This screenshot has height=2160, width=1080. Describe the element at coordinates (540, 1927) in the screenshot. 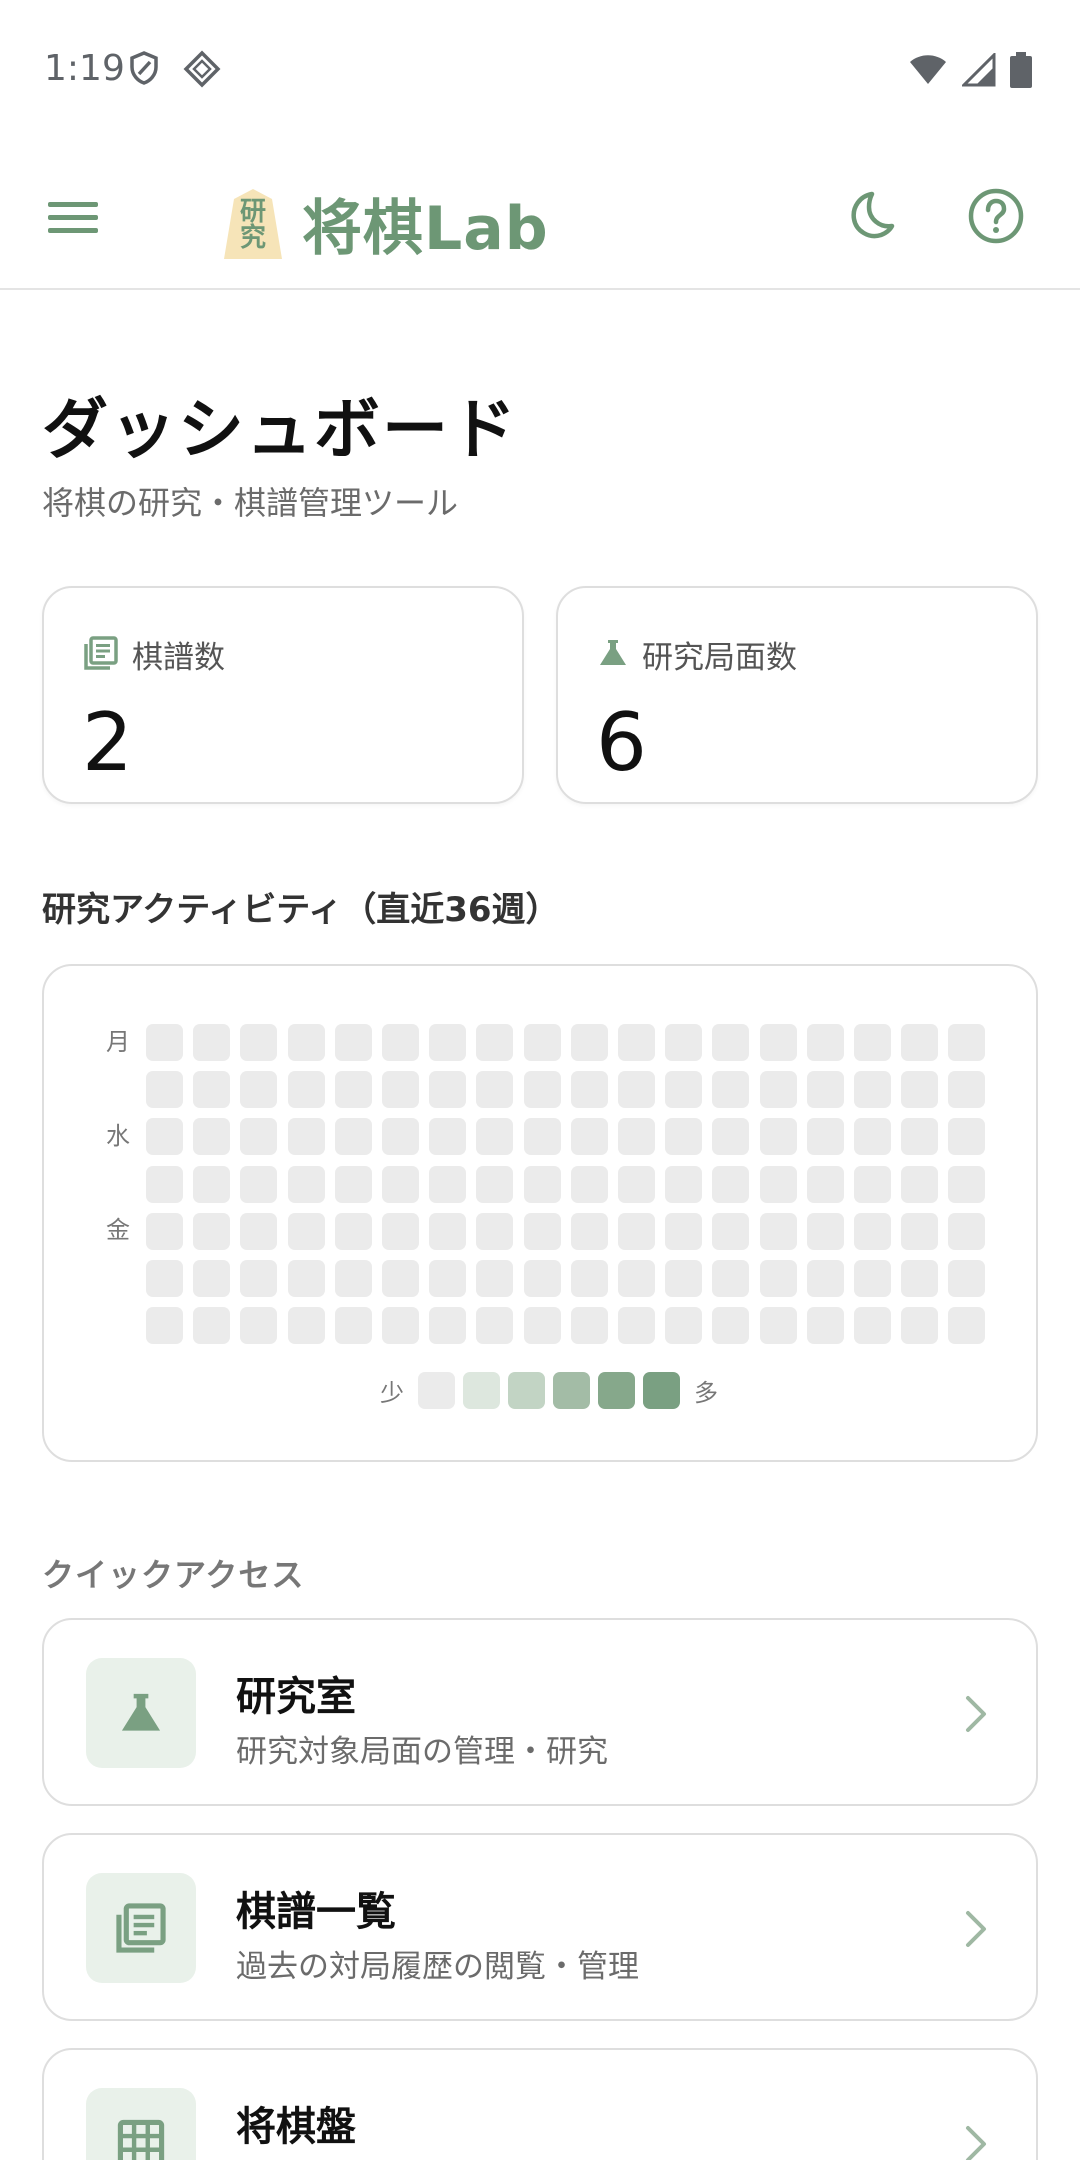

I see `quick-access-kifu-list: 棋譜一覧 過去の対局履歴の閲覧・管理` at that location.